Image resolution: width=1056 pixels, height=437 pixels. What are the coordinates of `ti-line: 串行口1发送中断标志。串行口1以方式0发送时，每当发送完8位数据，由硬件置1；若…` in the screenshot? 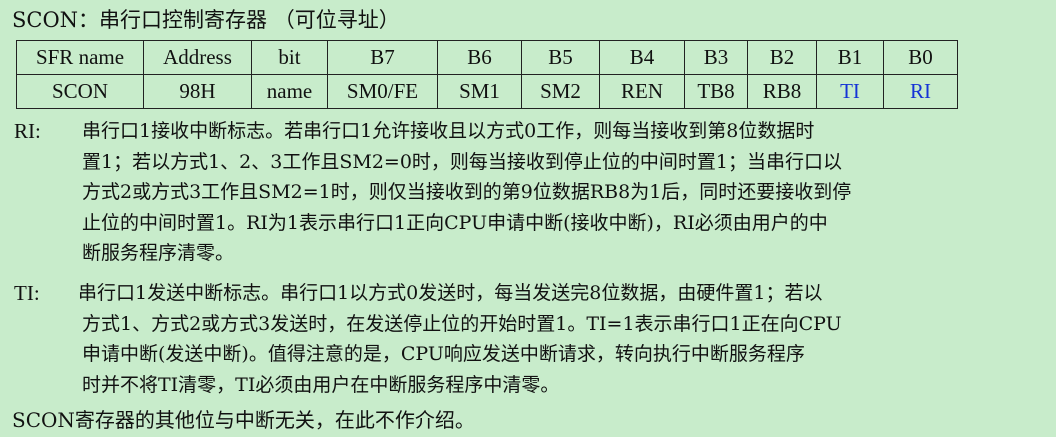 It's located at (450, 293).